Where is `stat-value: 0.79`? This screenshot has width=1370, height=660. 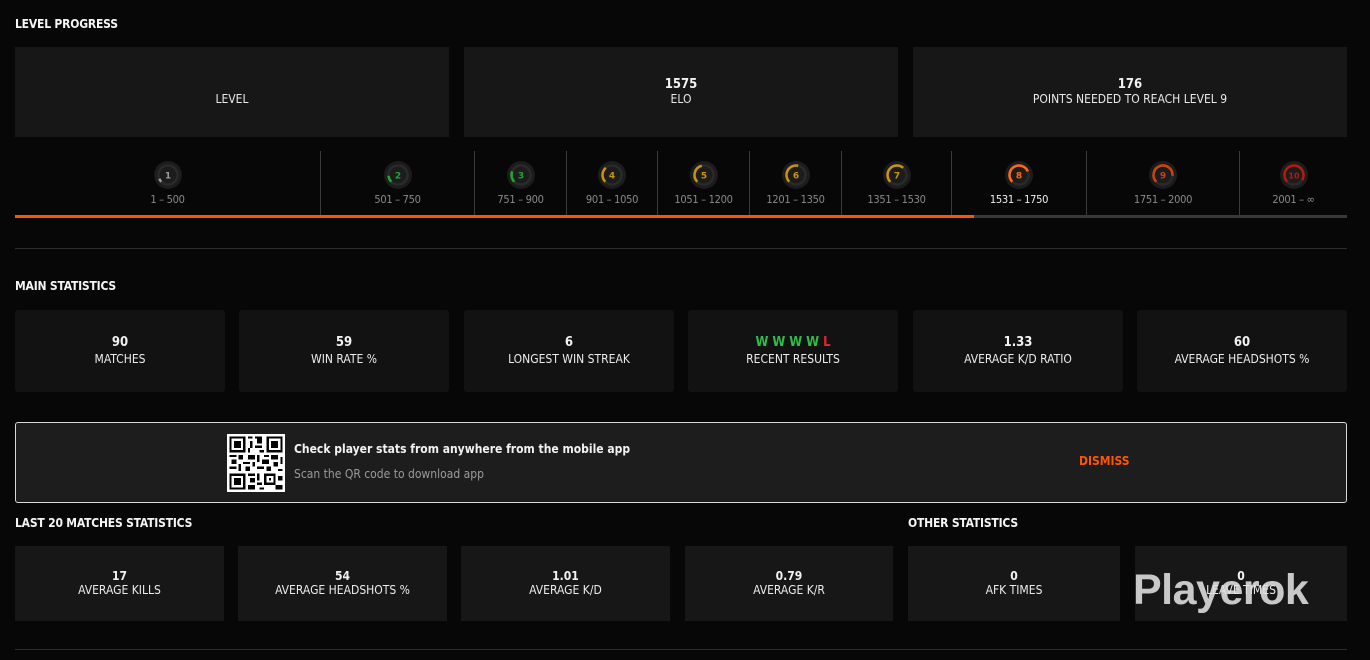 stat-value: 0.79 is located at coordinates (789, 576).